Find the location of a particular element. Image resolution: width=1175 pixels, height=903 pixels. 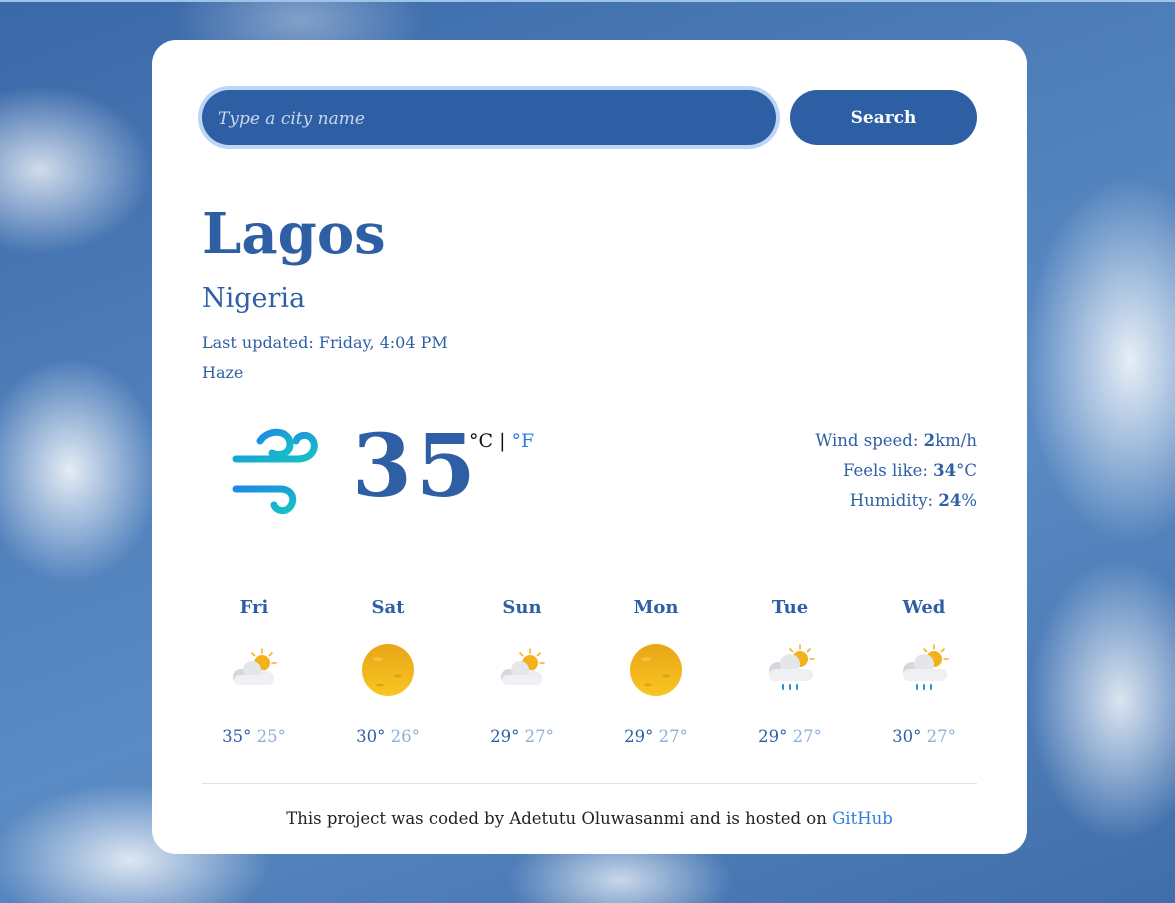

humidity-value: 24 is located at coordinates (950, 500).